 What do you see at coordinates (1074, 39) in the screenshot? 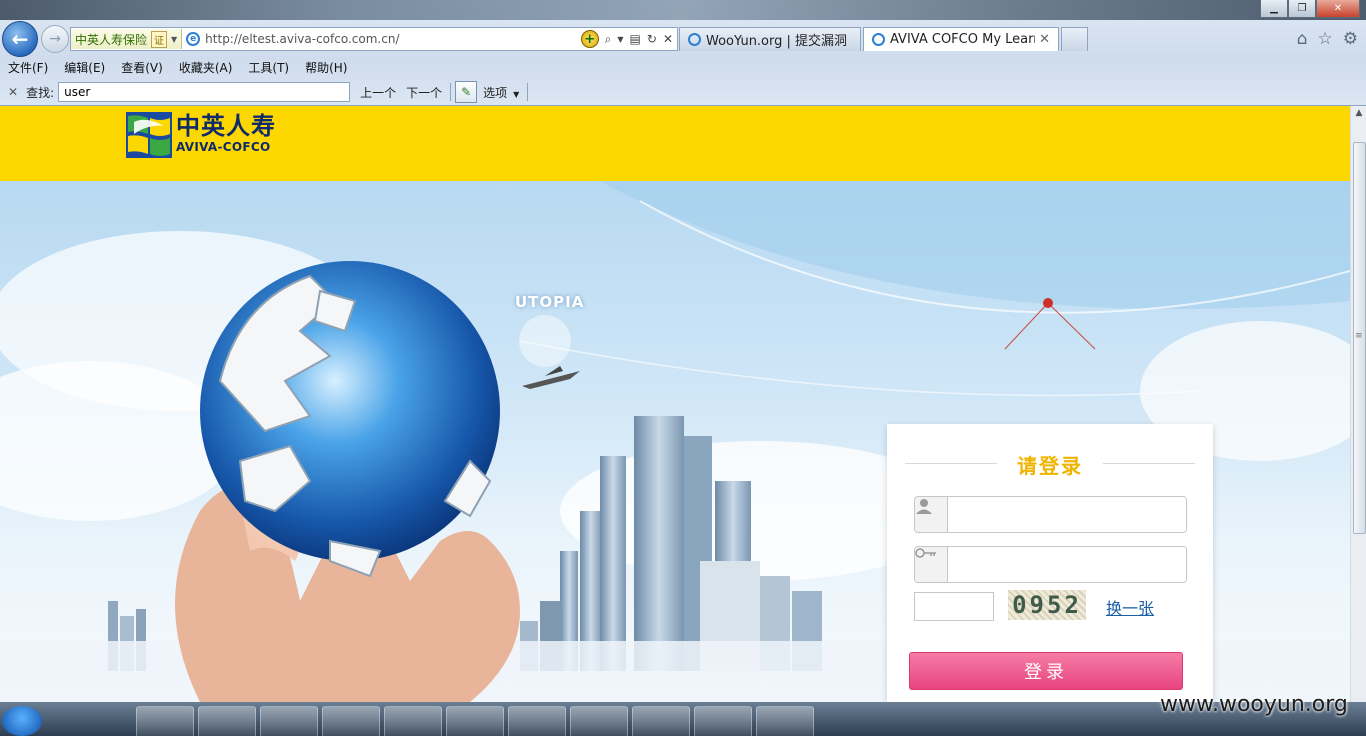
I see `new-tab-button` at bounding box center [1074, 39].